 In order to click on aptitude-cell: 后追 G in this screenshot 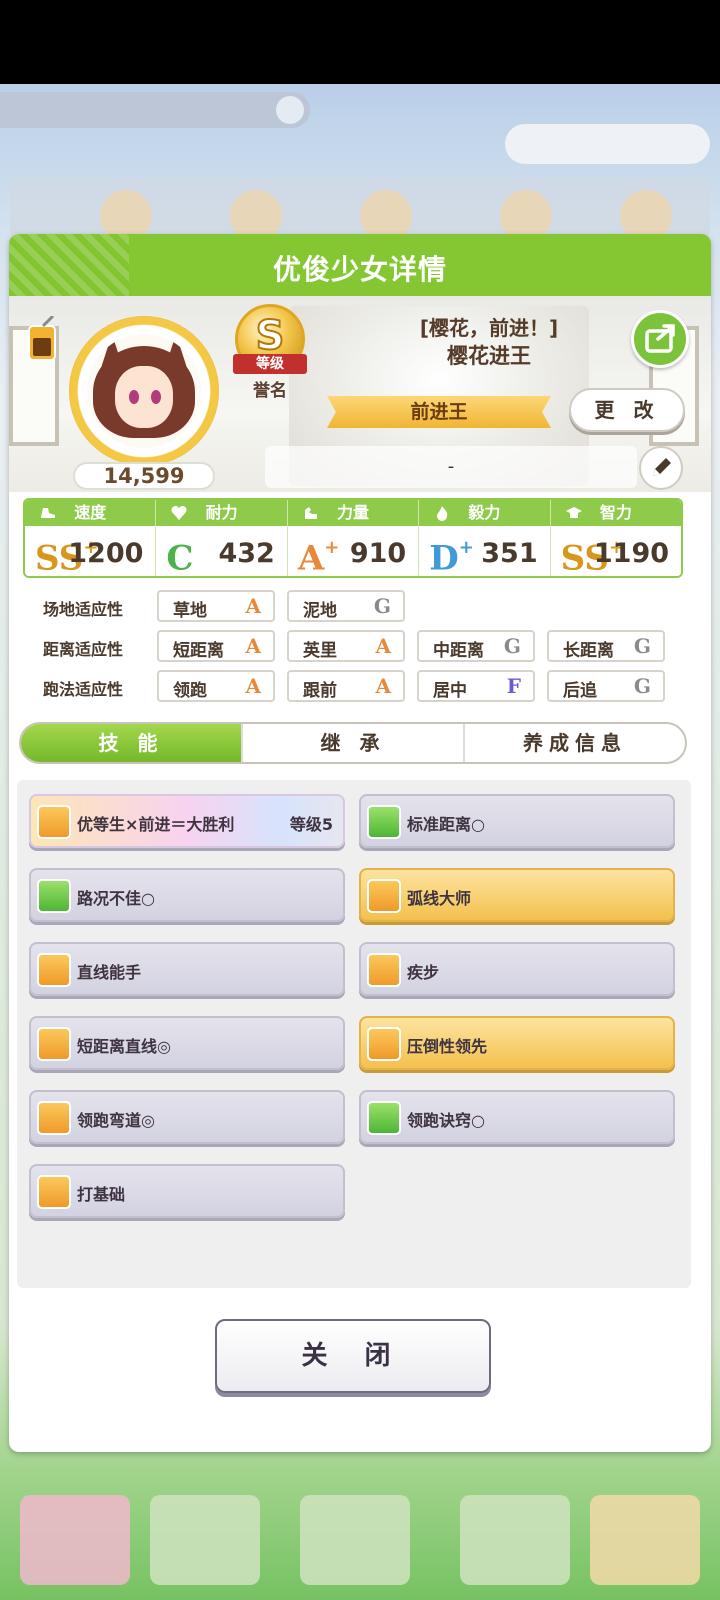, I will do `click(606, 686)`.